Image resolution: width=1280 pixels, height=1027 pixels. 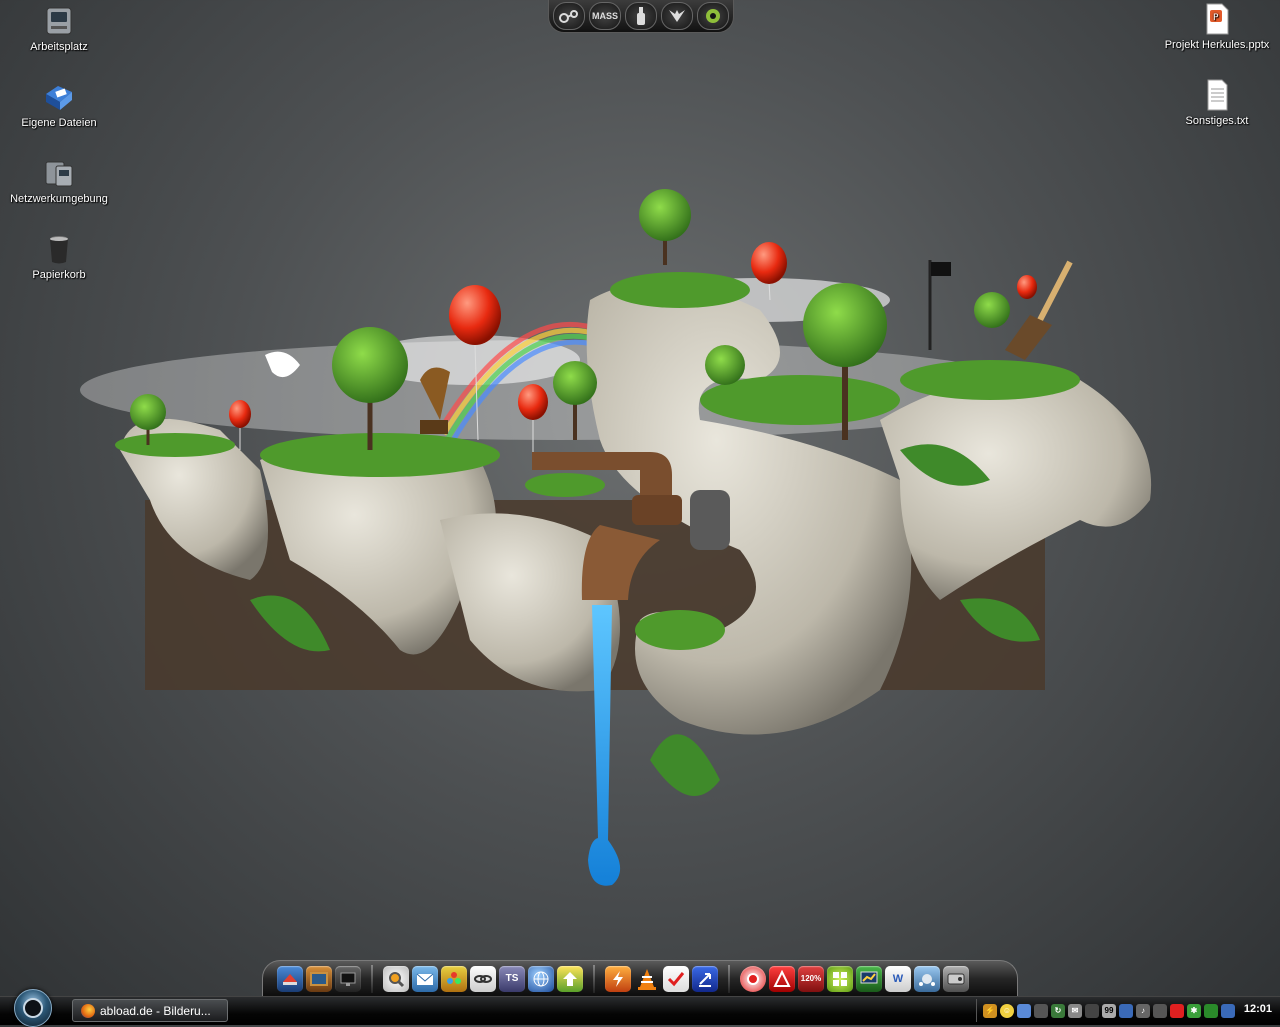 I want to click on recycle-bin-icon, so click(x=59, y=249).